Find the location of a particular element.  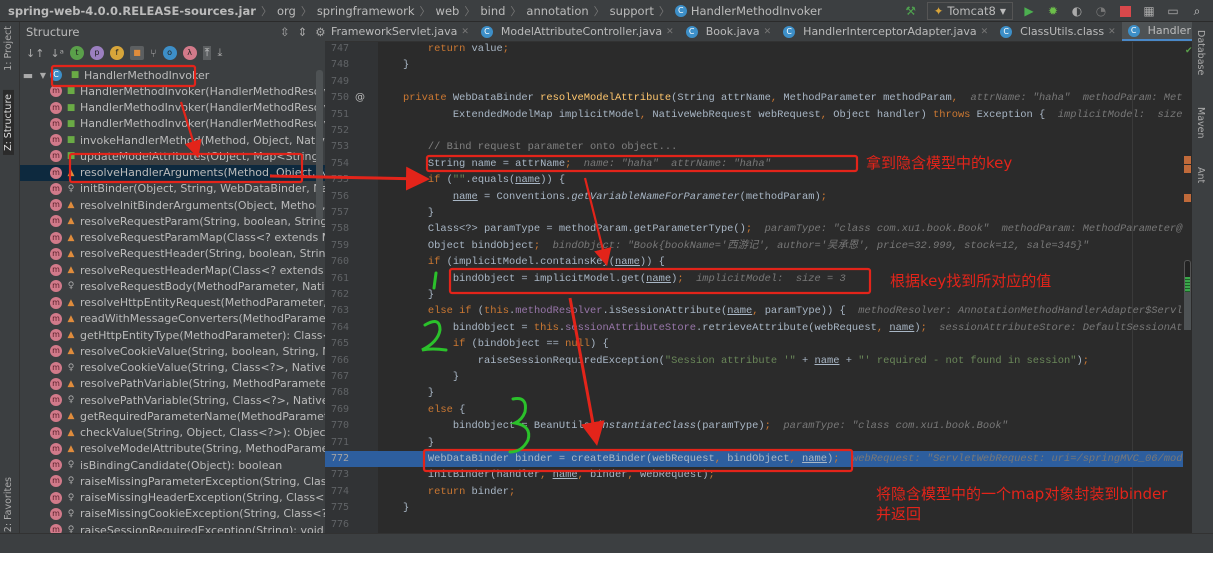

editor-tab: C ClassUtils.class ✕ is located at coordinates (1058, 31).